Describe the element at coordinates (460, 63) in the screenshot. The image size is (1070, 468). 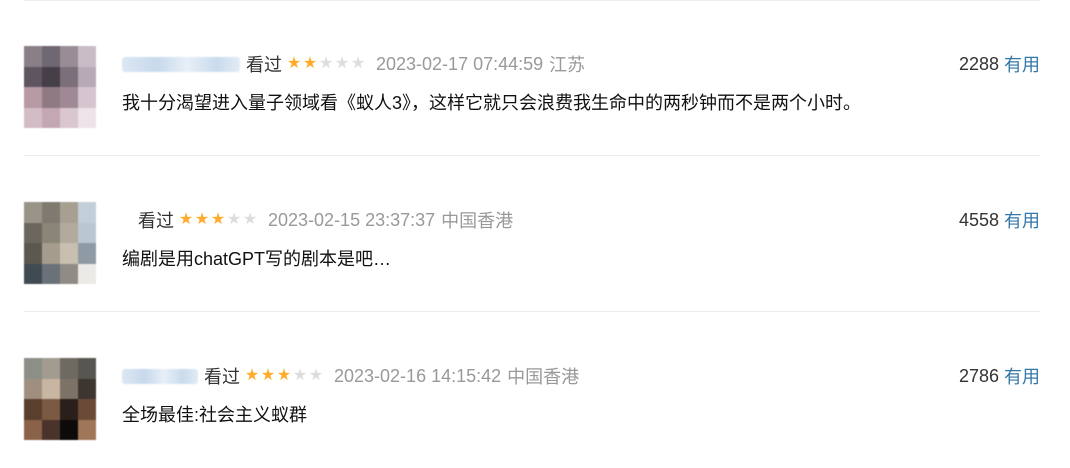
I see `comment-time: 2023-02-17 07:44:59` at that location.